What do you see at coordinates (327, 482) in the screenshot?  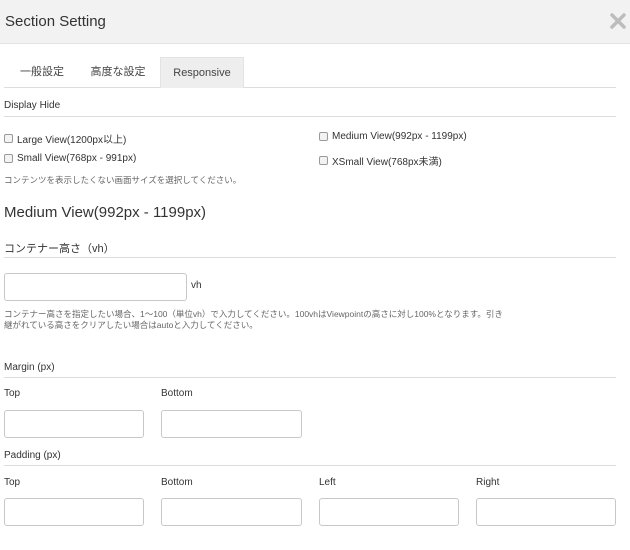 I see `padding-left-label: Left` at bounding box center [327, 482].